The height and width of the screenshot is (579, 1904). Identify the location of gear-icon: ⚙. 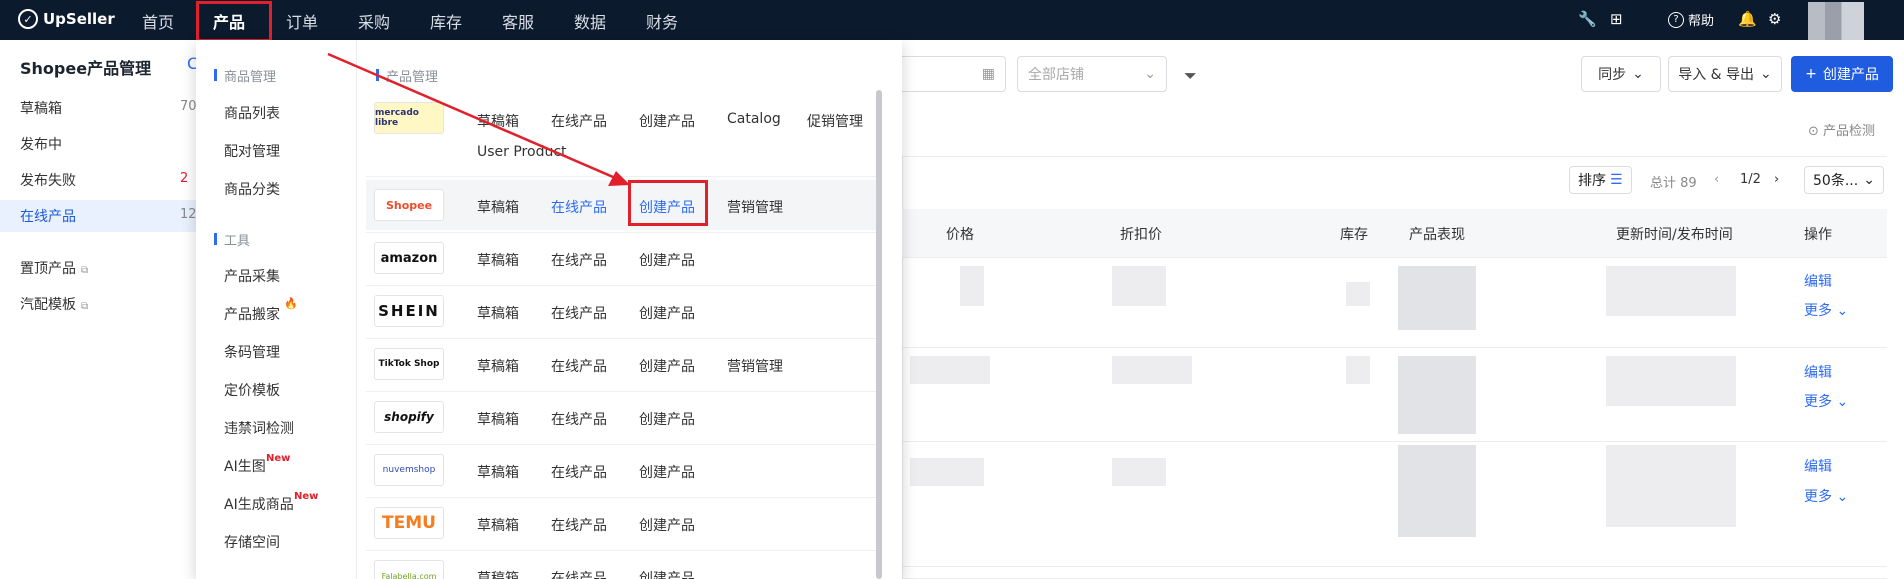
(1774, 19).